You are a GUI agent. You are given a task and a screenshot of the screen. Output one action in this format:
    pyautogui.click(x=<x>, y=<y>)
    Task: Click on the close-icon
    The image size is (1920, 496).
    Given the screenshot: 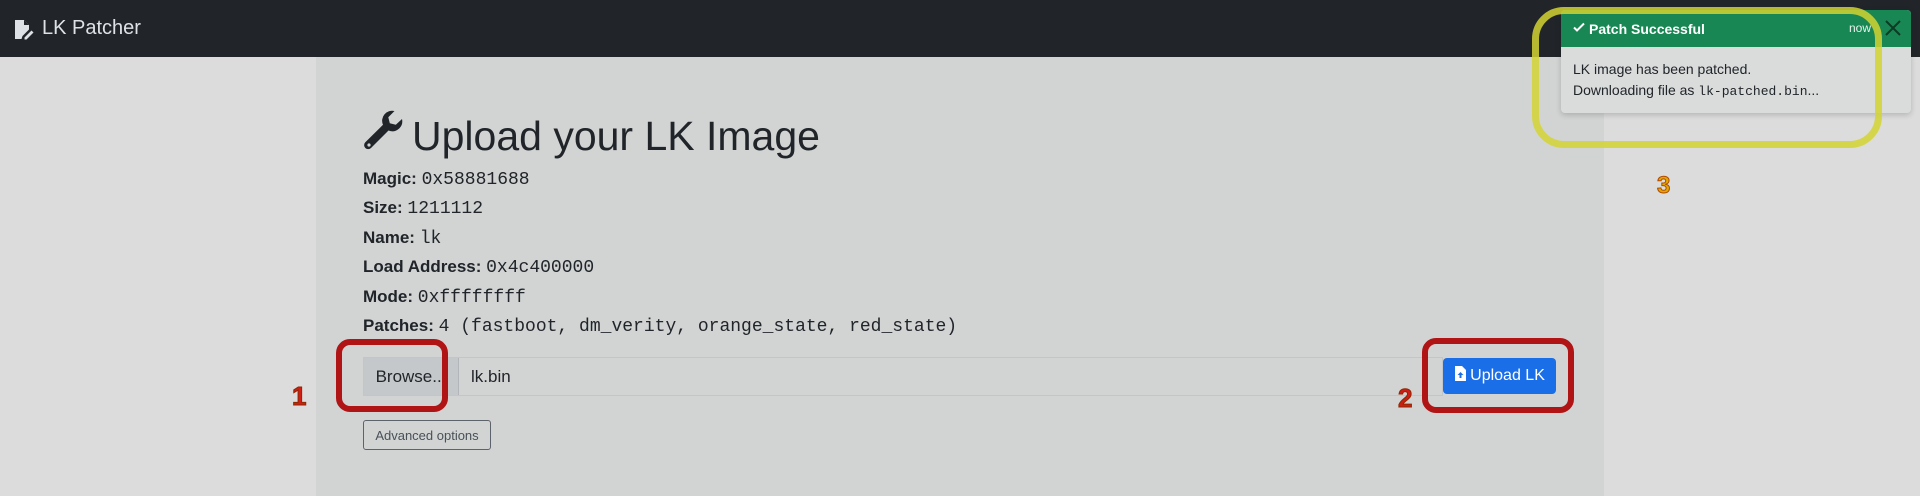 What is the action you would take?
    pyautogui.click(x=1893, y=28)
    